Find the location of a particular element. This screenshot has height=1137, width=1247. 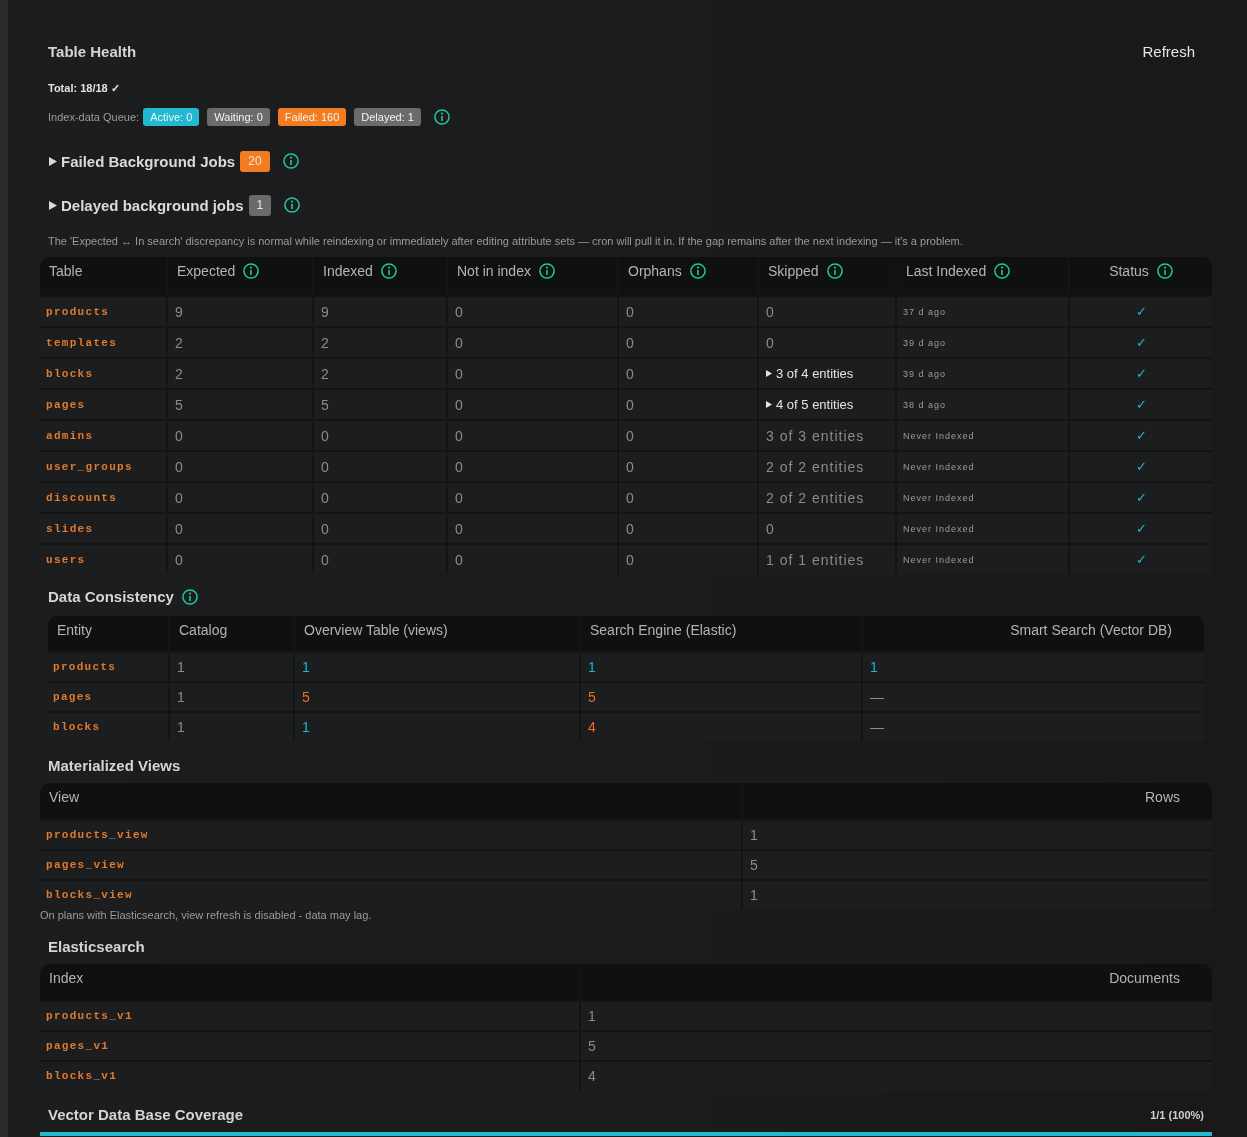

queue-badge: Waiting: 0 is located at coordinates (238, 117).